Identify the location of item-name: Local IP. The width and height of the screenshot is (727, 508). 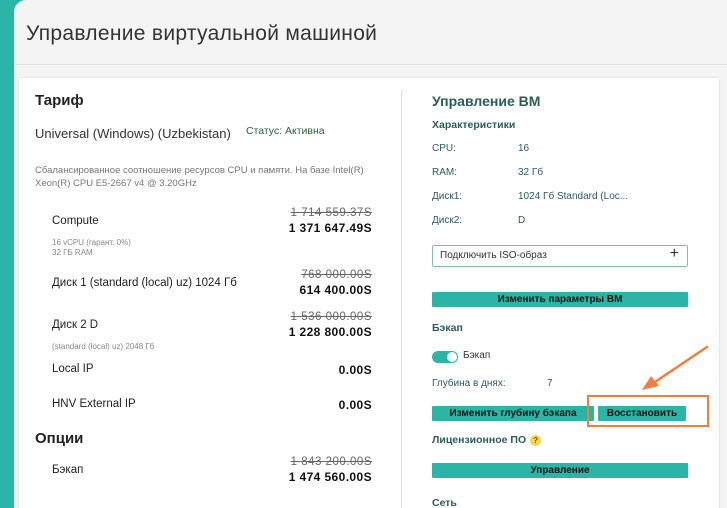
(73, 369).